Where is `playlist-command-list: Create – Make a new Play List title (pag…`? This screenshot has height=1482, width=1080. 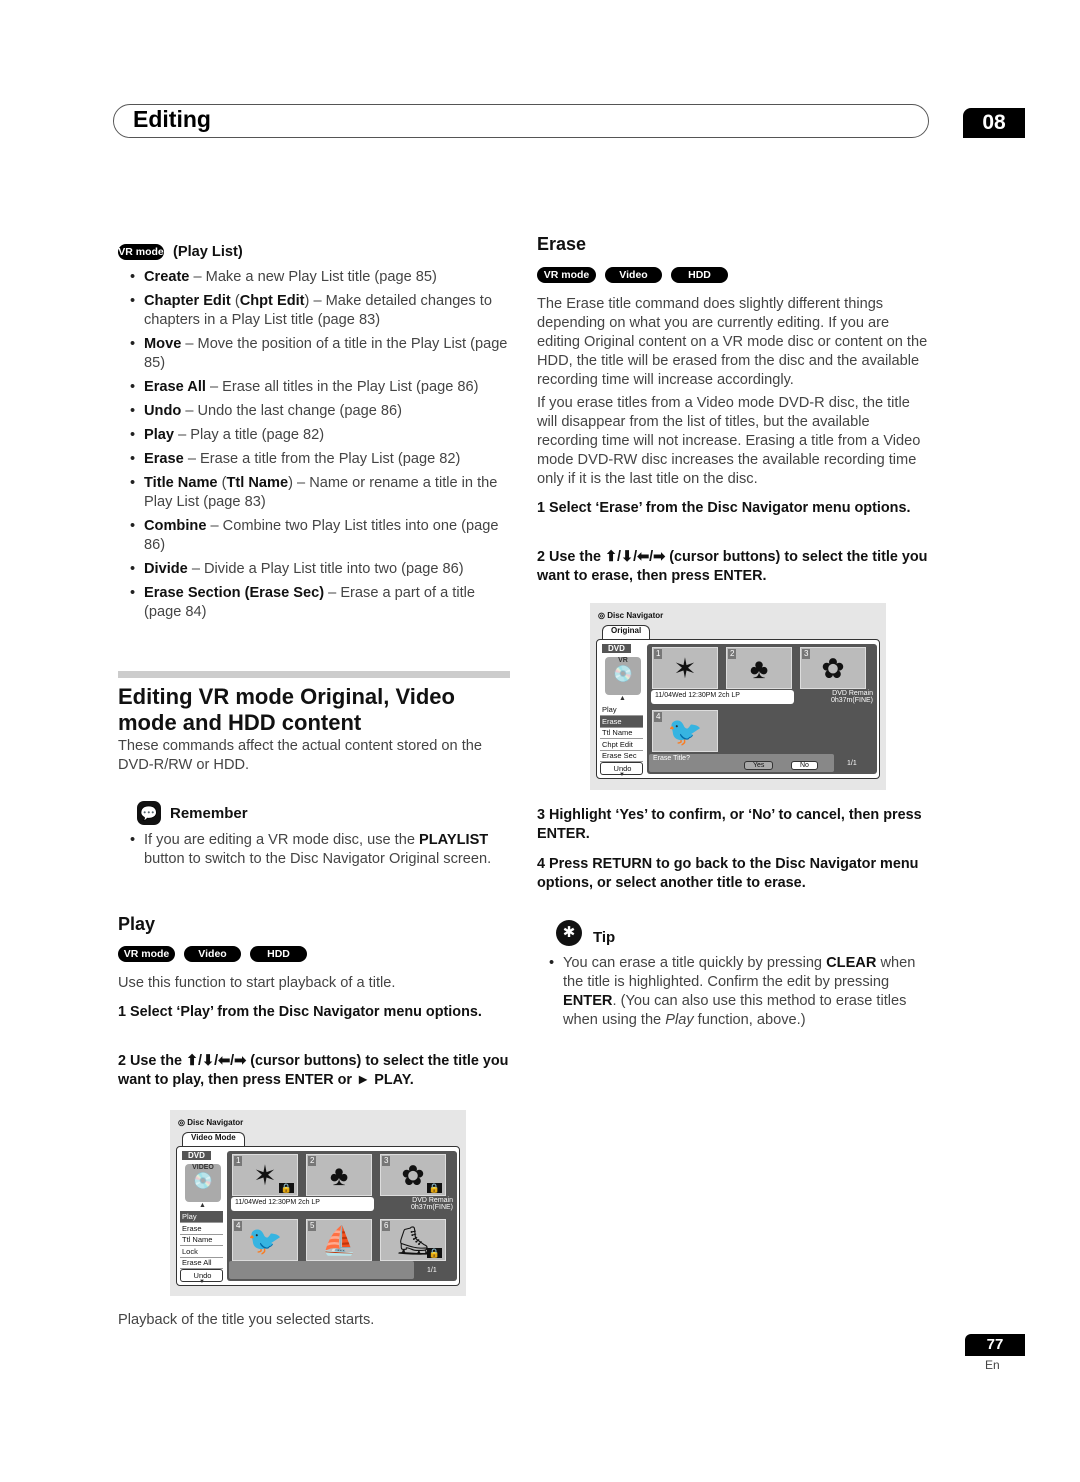
playlist-command-list: Create – Make a new Play List title (pag… is located at coordinates (315, 445).